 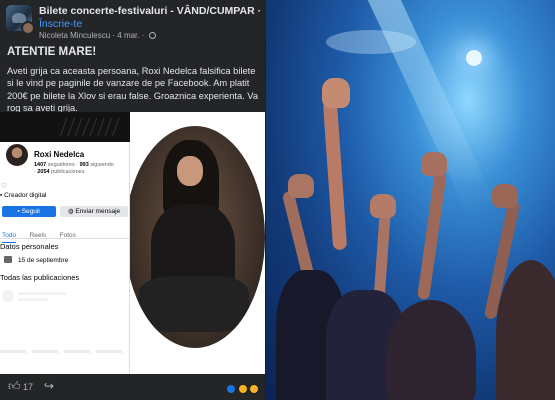 I want to click on followers-label: seguidores ·, so click(x=63, y=165).